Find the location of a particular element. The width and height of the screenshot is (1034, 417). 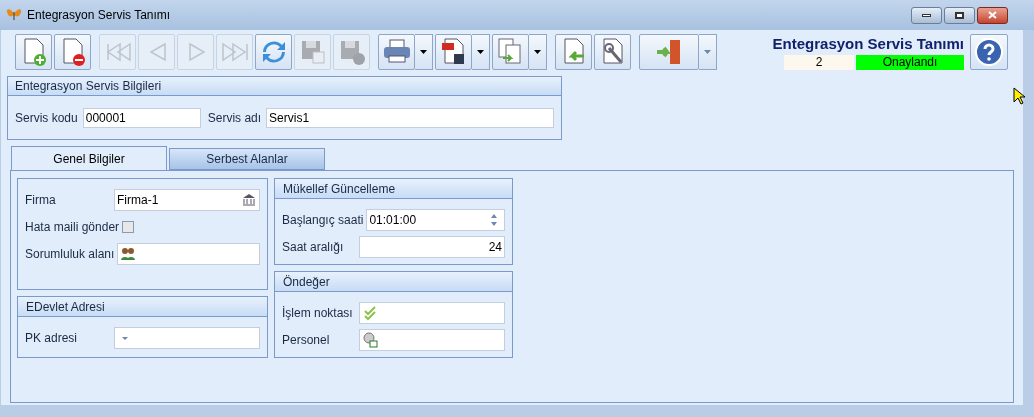

close-button is located at coordinates (992, 15).